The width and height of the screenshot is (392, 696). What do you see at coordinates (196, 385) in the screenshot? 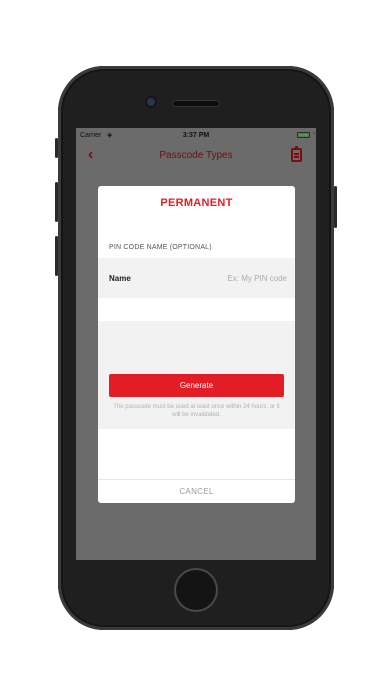
I see `generate-button: Generate` at bounding box center [196, 385].